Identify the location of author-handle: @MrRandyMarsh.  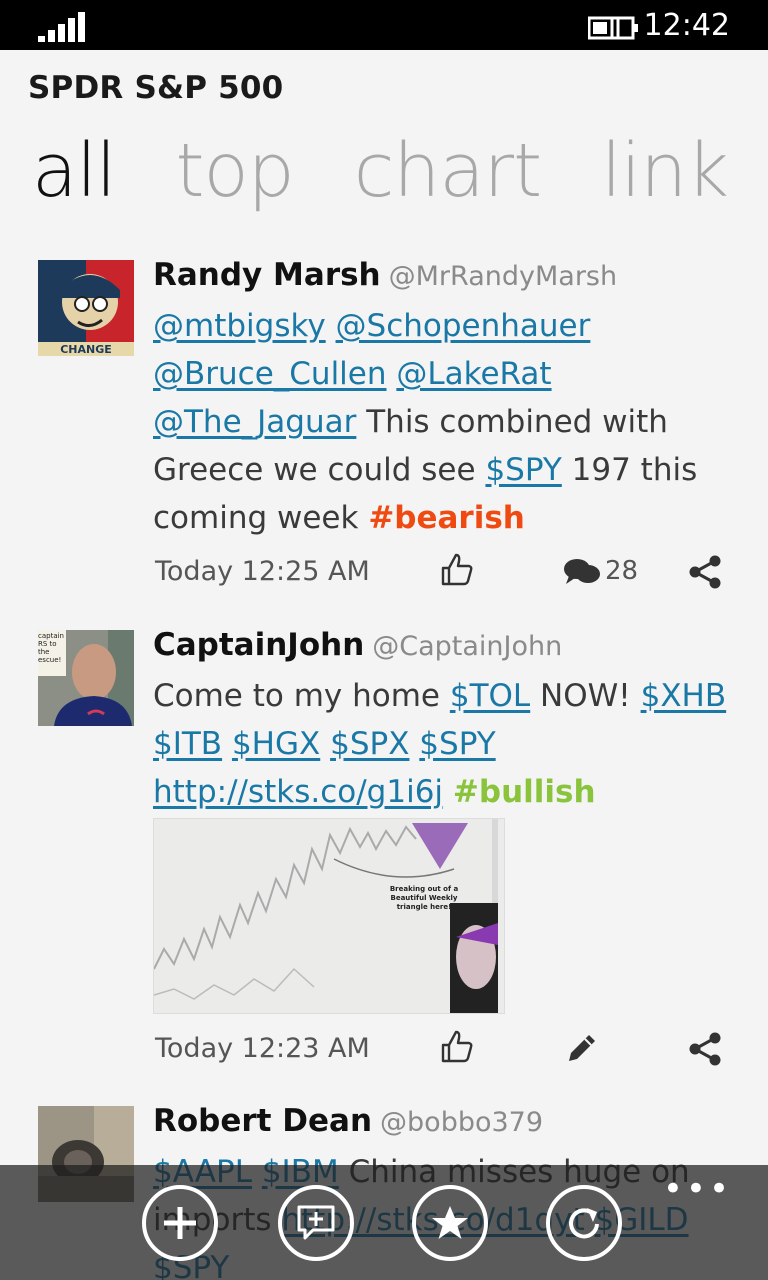
(503, 276).